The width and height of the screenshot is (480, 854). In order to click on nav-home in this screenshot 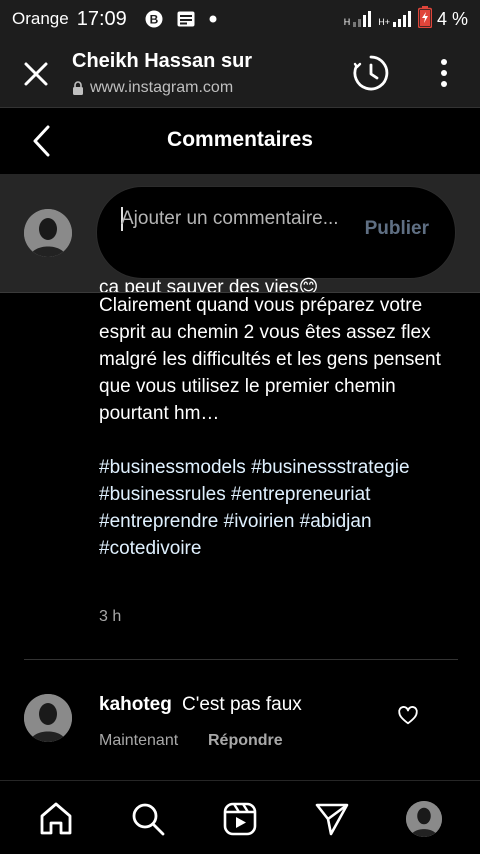, I will do `click(56, 819)`.